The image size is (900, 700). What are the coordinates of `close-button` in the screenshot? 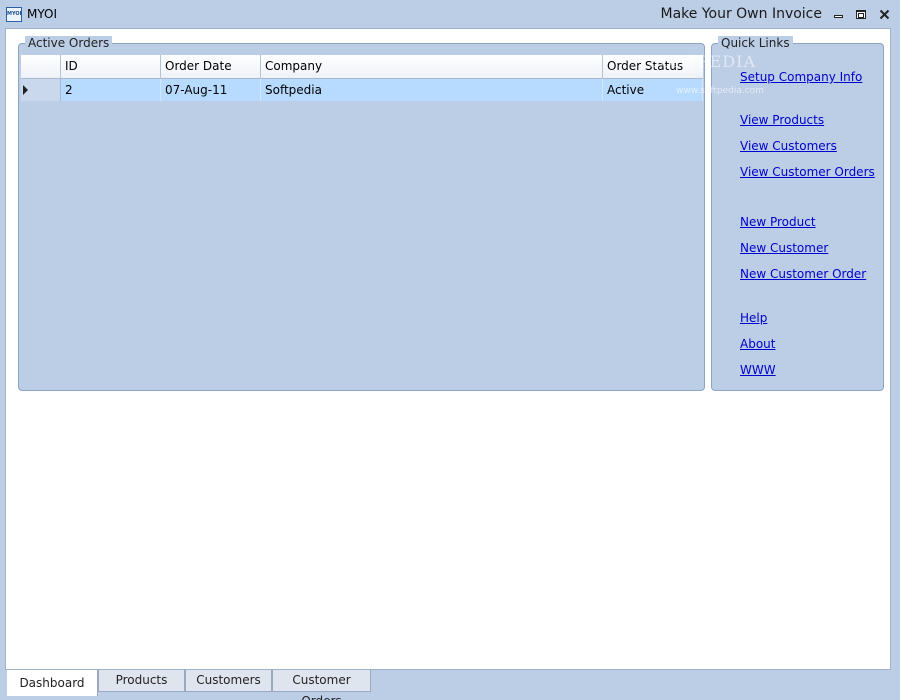 It's located at (884, 14).